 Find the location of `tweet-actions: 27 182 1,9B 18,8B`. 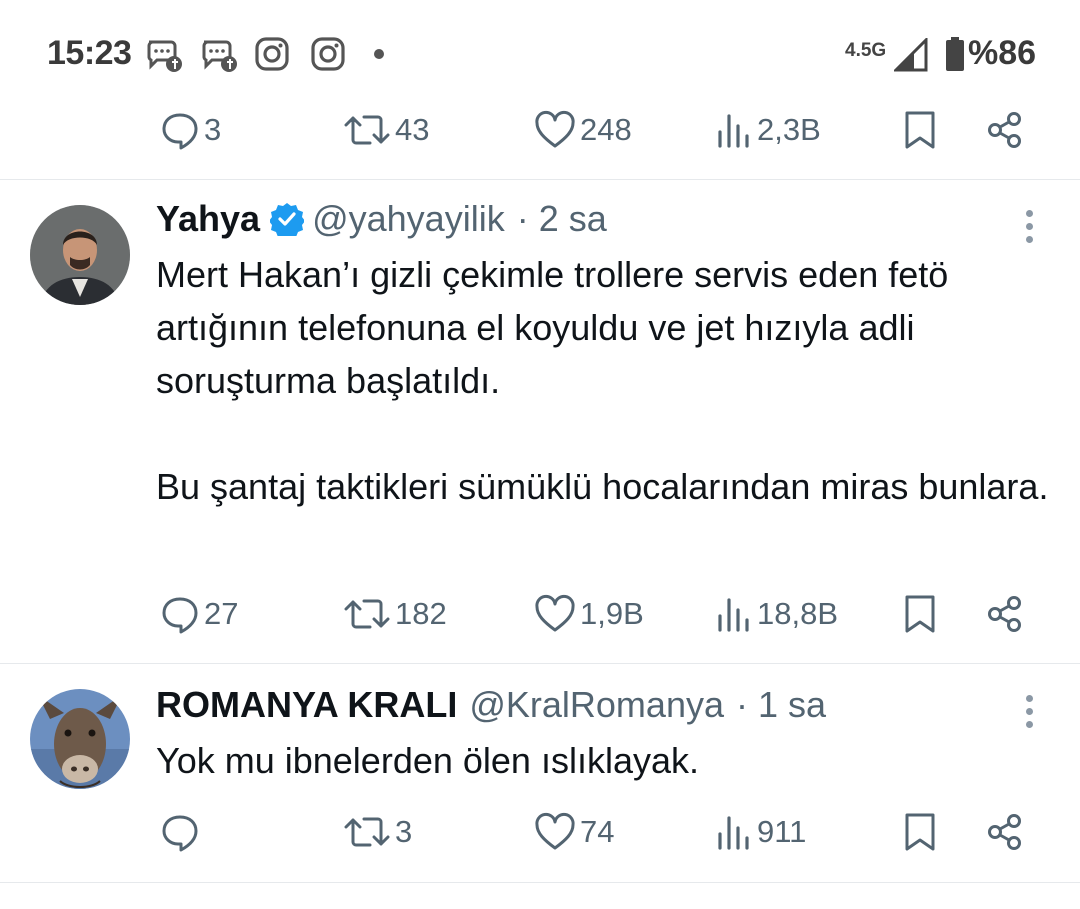

tweet-actions: 27 182 1,9B 18,8B is located at coordinates (540, 614).